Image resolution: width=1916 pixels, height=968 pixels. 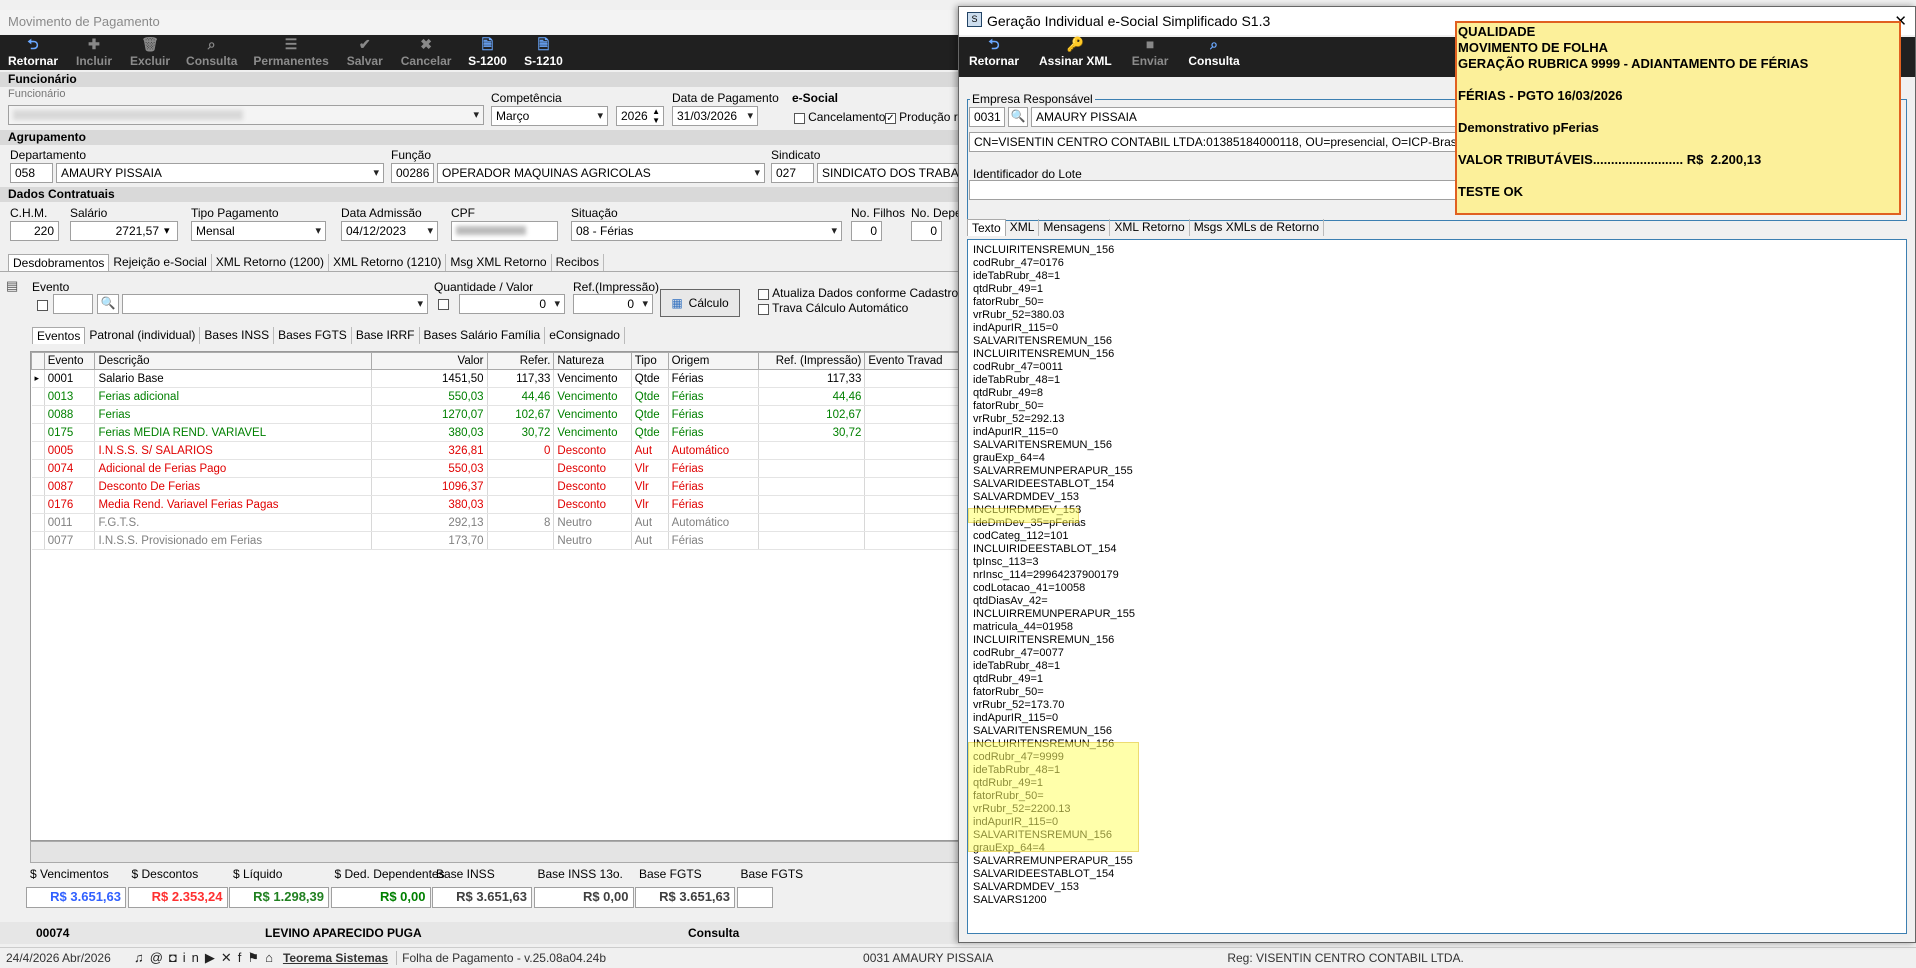 I want to click on tab-xml-retorno-1200-: XML Retorno (1200), so click(x=271, y=262).